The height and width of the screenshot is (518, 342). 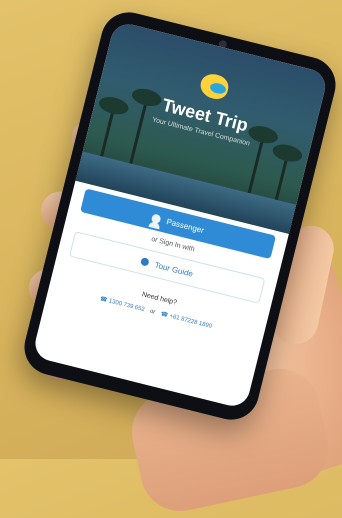 What do you see at coordinates (174, 269) in the screenshot?
I see `tour-guide-button-label: Tour Guide` at bounding box center [174, 269].